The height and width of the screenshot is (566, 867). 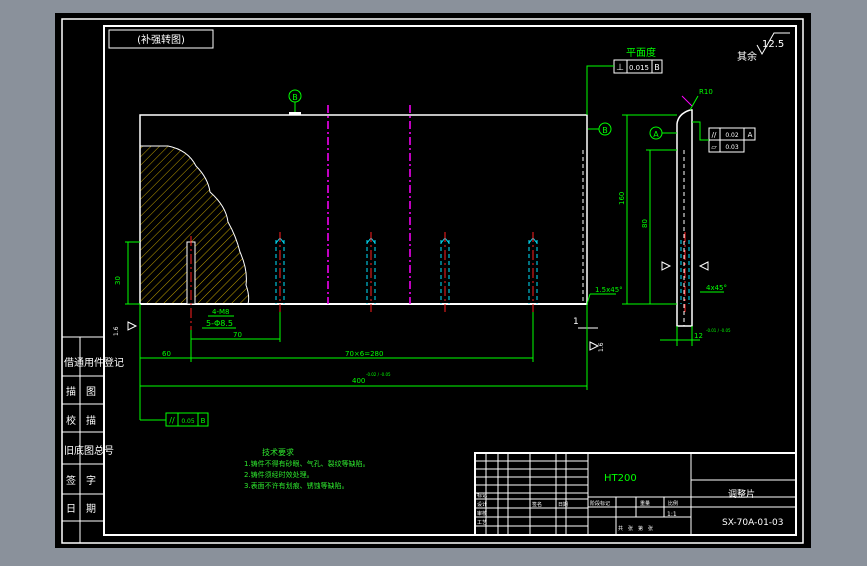 What do you see at coordinates (622, 198) in the screenshot?
I see `side-height-total: 160` at bounding box center [622, 198].